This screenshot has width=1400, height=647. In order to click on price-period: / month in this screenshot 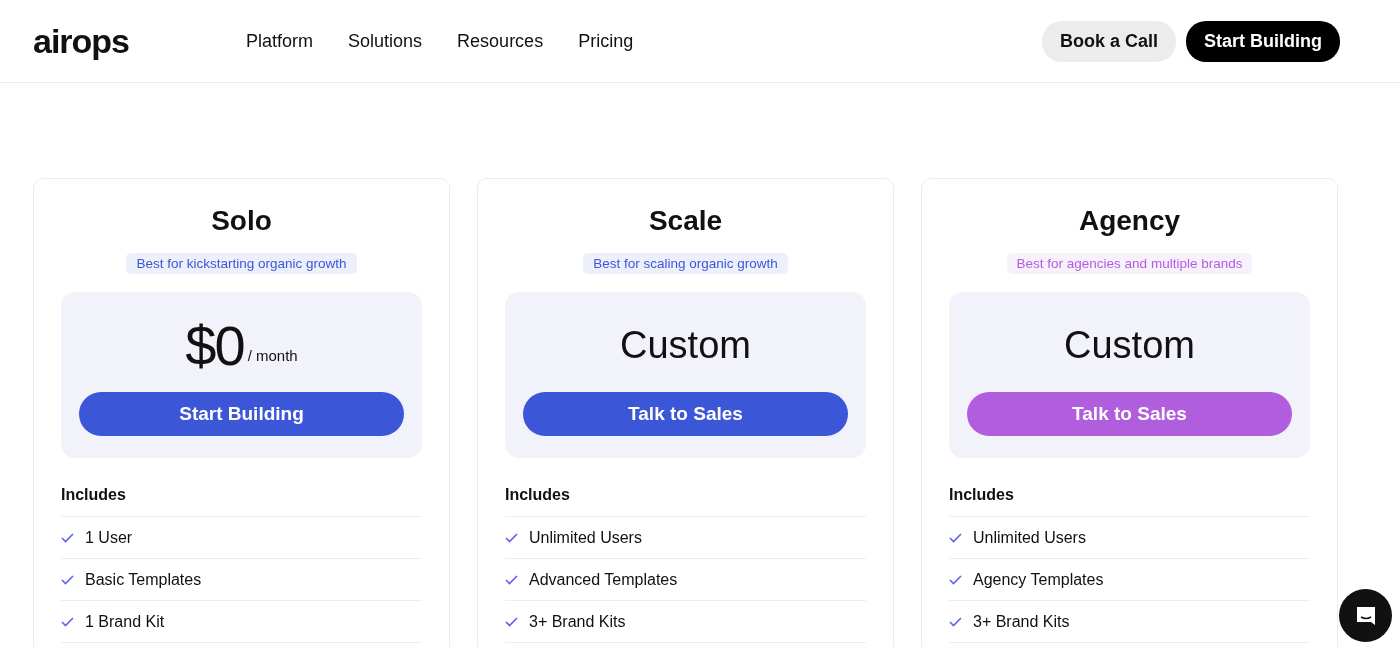, I will do `click(272, 355)`.